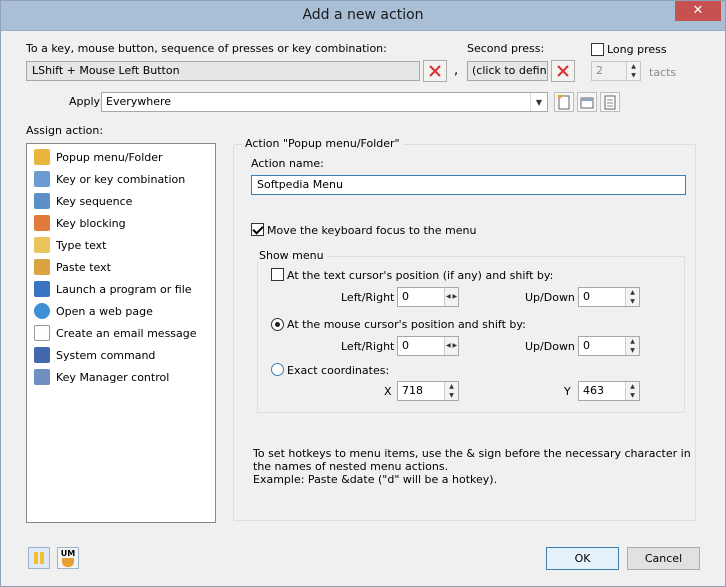 The image size is (726, 587). I want to click on keyboard-focus-label: Move the keyboard focus to the menu, so click(372, 230).